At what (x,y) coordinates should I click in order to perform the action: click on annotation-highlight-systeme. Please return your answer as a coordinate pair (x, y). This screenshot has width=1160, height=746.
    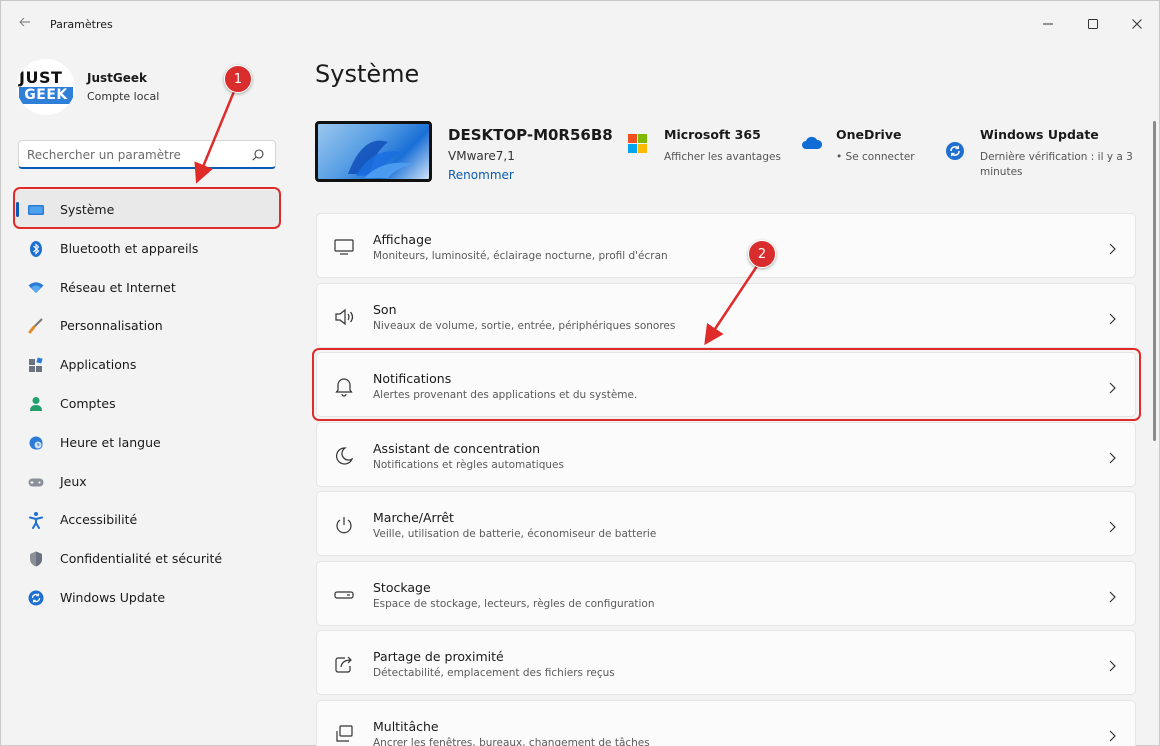
    Looking at the image, I should click on (147, 208).